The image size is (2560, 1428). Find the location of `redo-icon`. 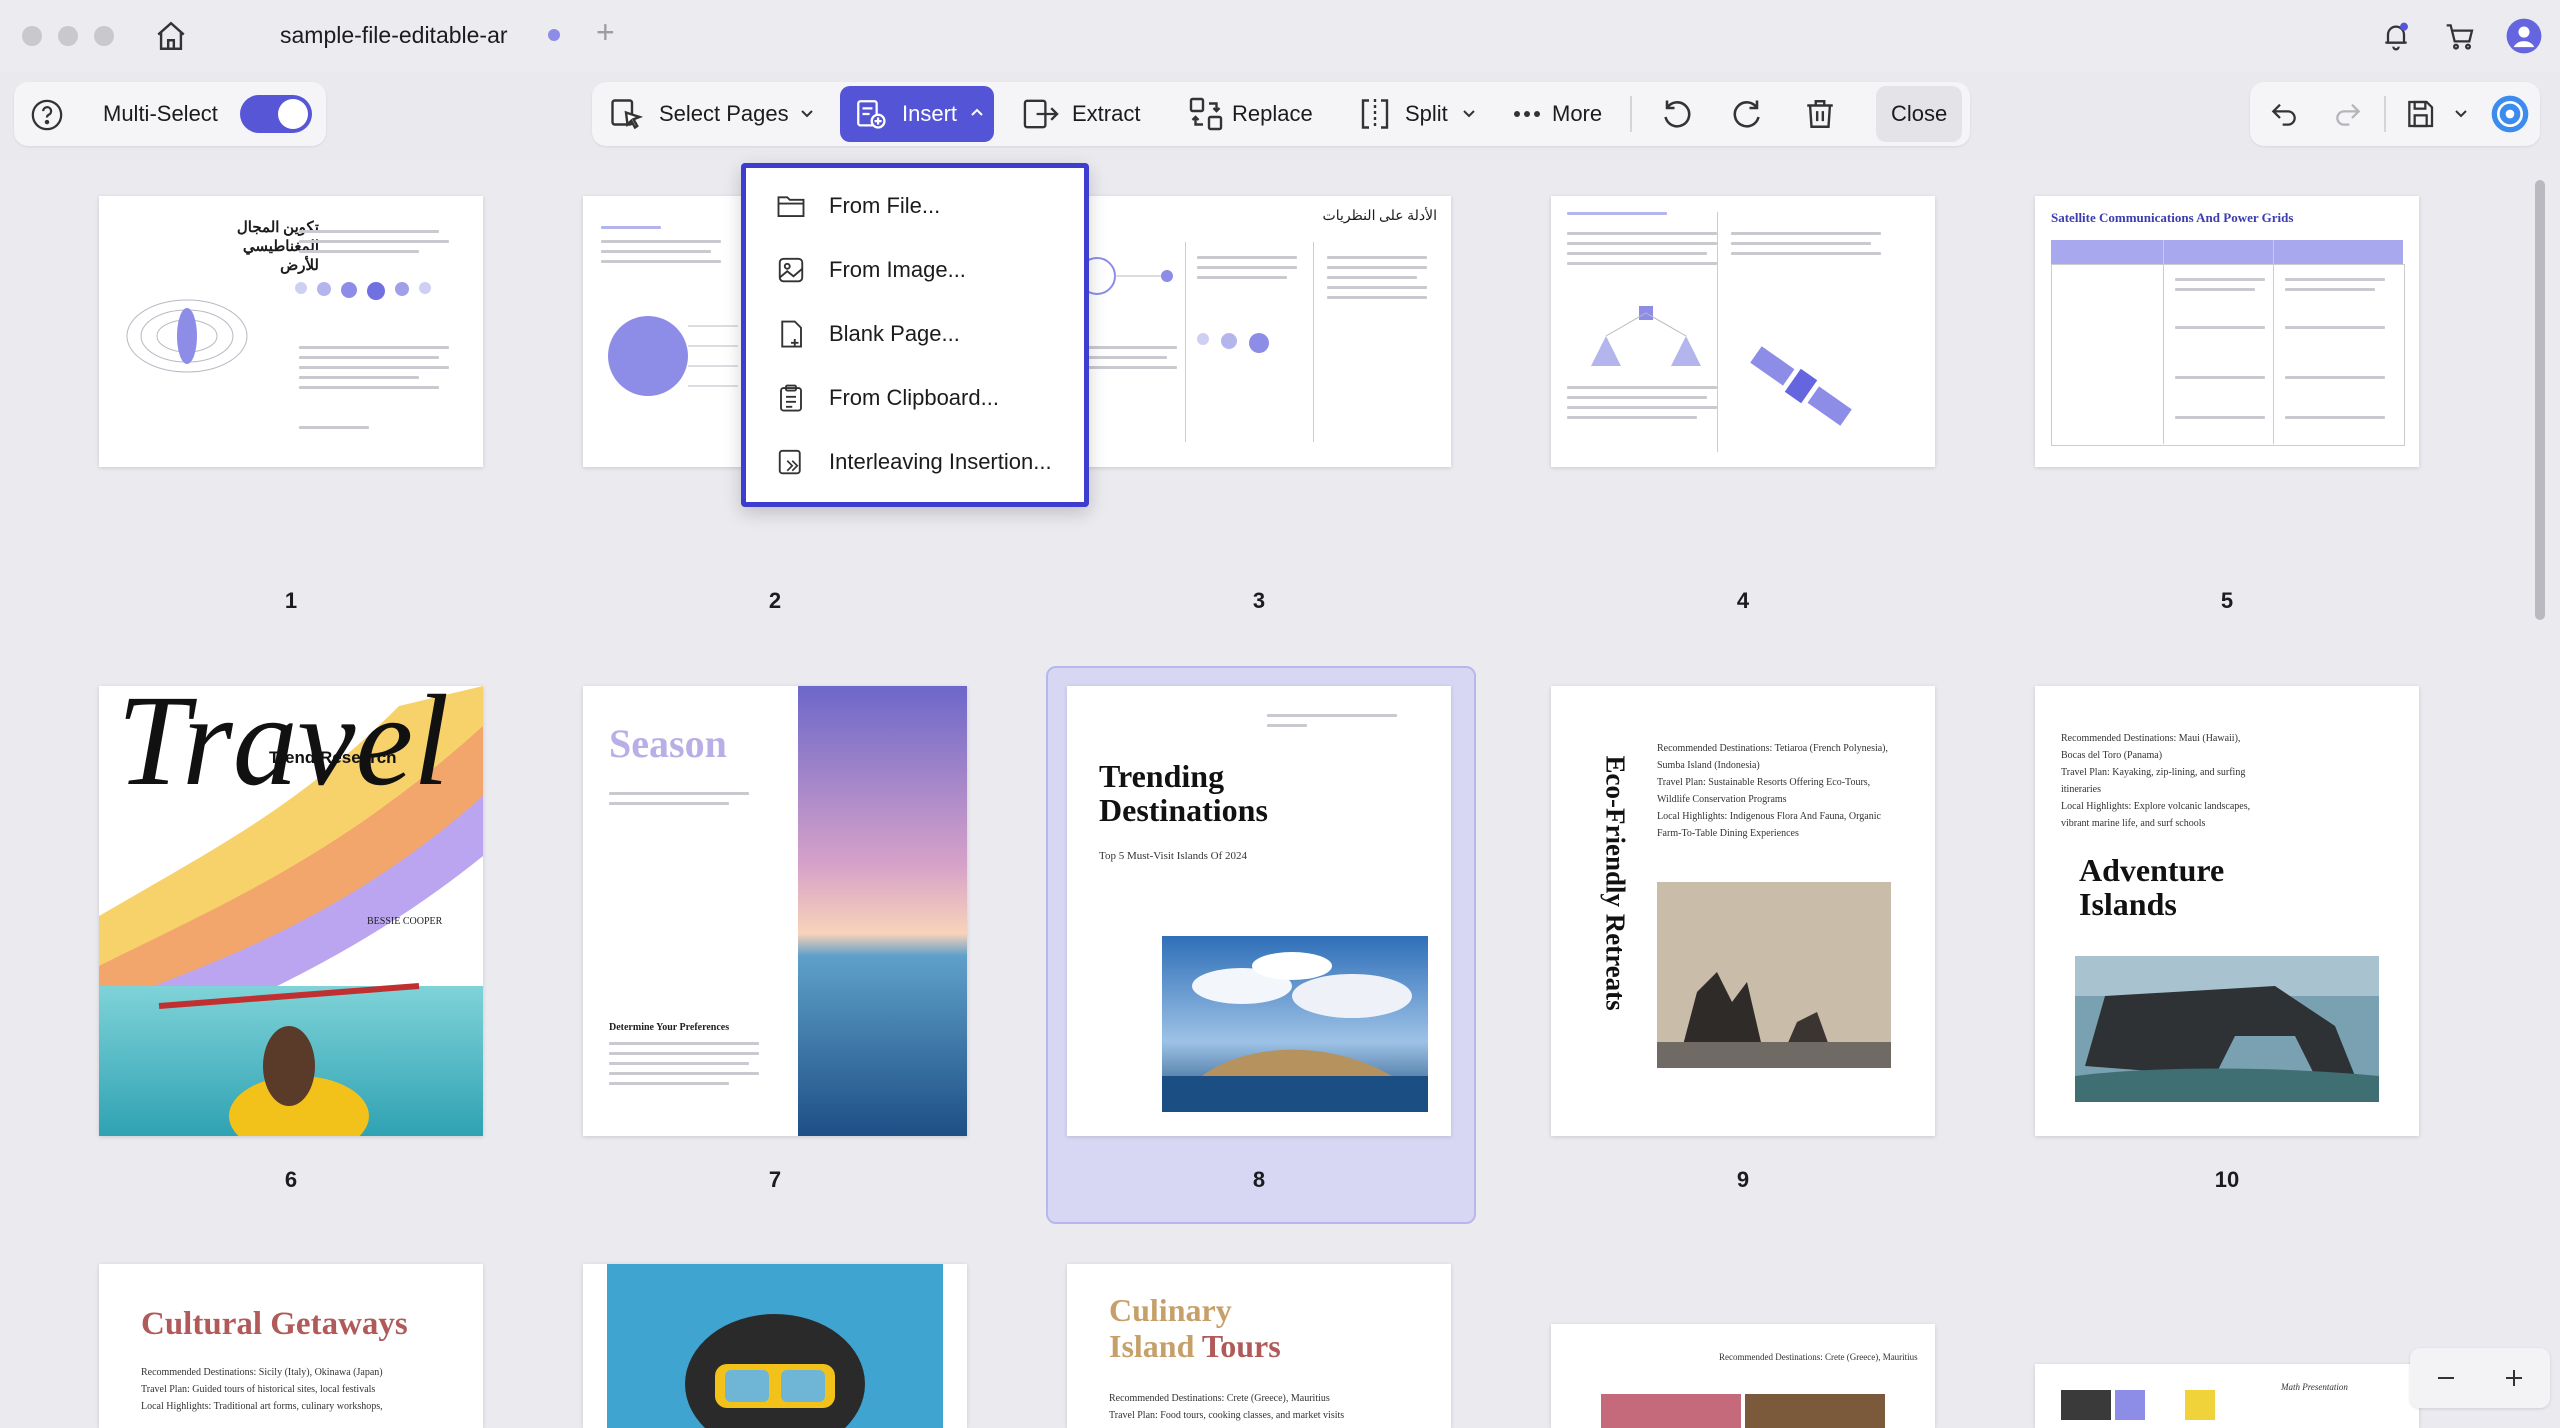

redo-icon is located at coordinates (2348, 114).